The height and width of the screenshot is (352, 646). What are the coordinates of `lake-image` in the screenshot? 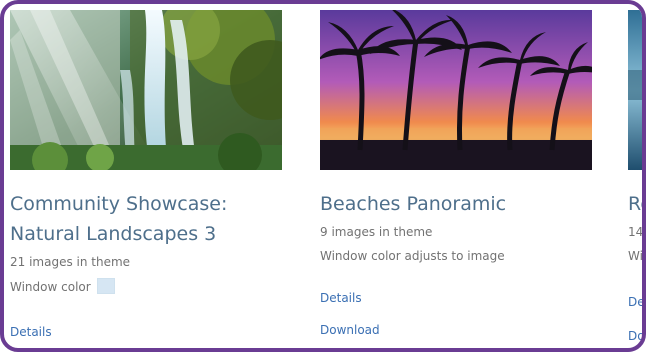 It's located at (635, 90).